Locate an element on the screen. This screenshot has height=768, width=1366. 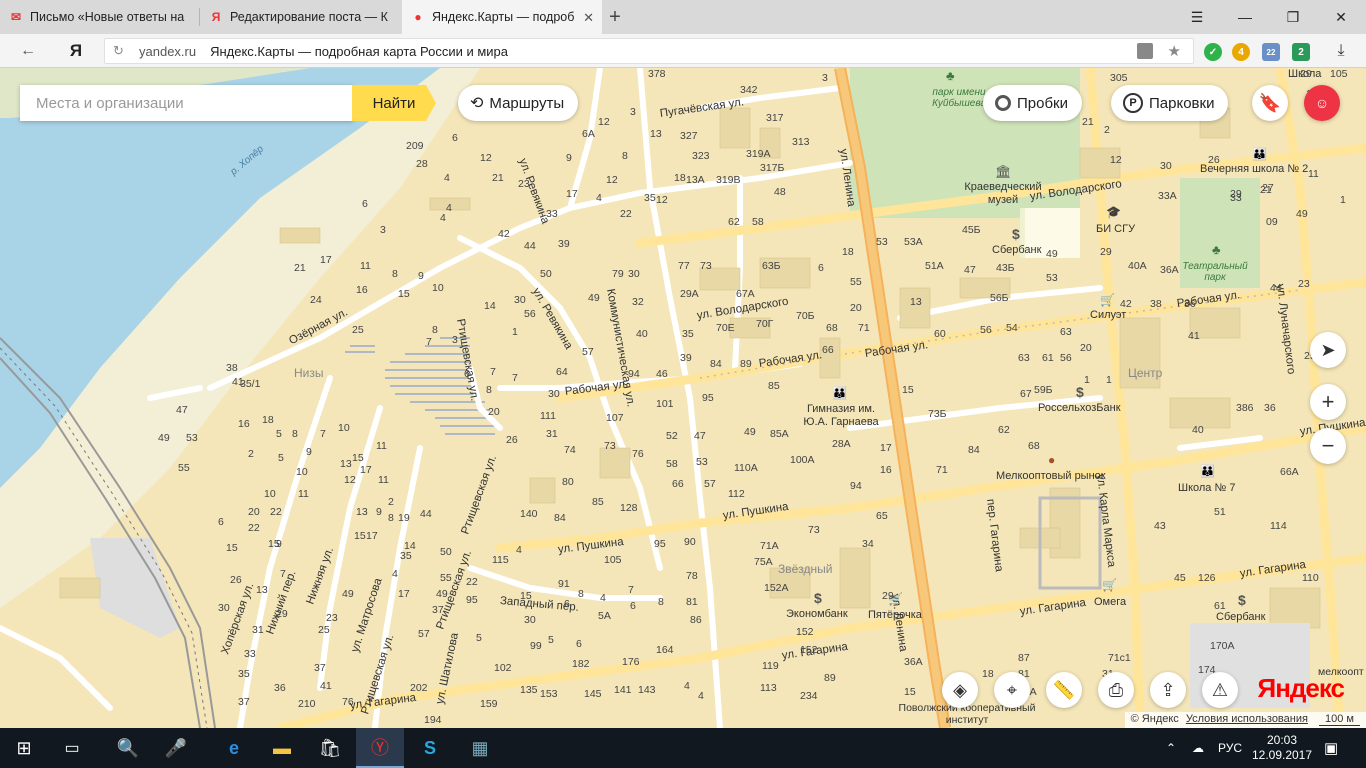
extension-badge-1: 4 is located at coordinates (1241, 52).